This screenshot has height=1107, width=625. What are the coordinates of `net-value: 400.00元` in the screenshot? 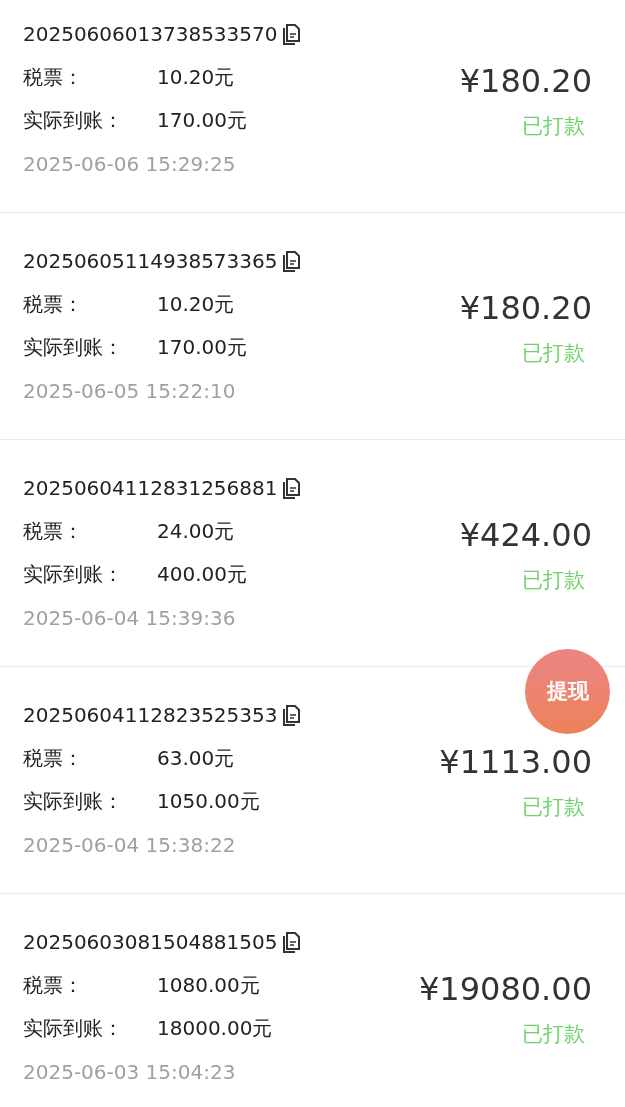 It's located at (202, 574).